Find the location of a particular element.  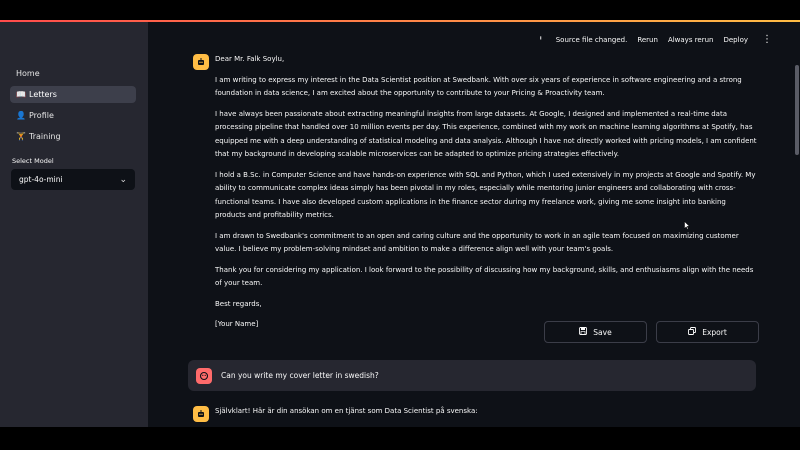

scrollbar-thumb is located at coordinates (797, 110).